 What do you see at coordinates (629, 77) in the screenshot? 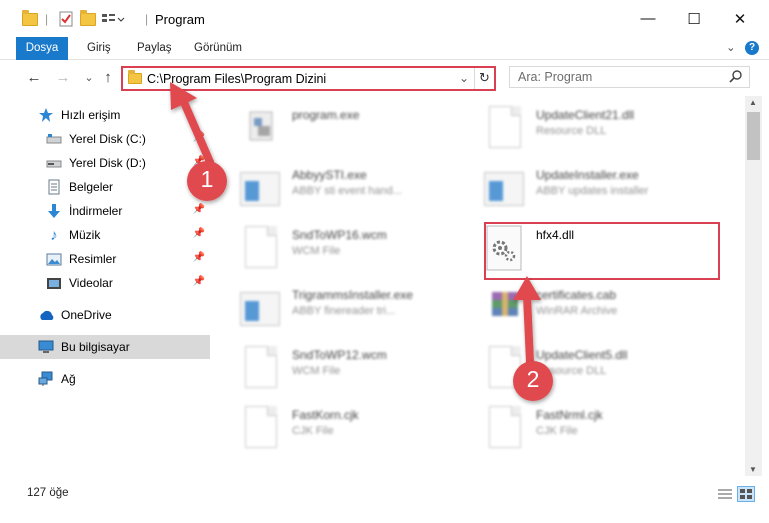
I see `search-input: Ara: Program` at bounding box center [629, 77].